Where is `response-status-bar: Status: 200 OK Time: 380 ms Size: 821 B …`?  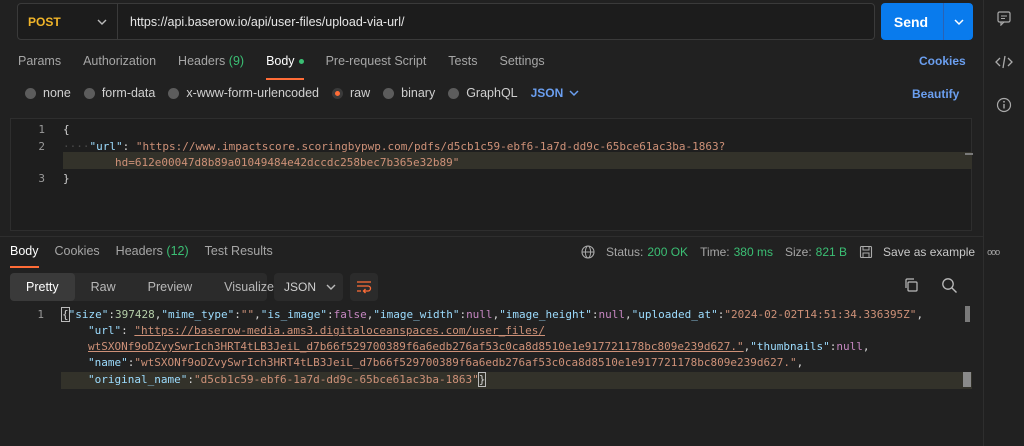 response-status-bar: Status: 200 OK Time: 380 ms Size: 821 B … is located at coordinates (790, 252).